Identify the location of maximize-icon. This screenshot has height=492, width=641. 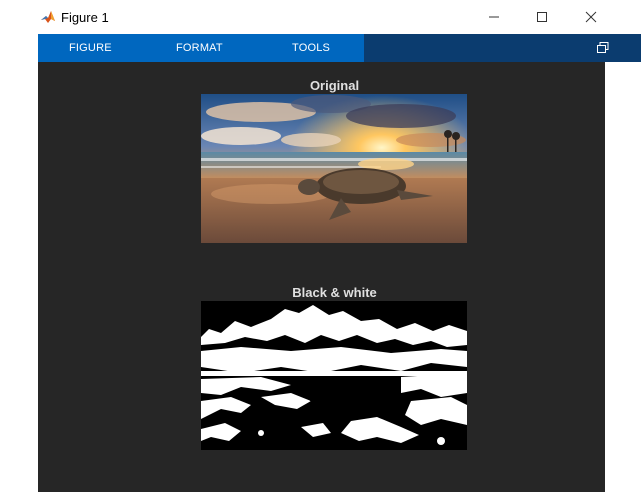
(542, 17).